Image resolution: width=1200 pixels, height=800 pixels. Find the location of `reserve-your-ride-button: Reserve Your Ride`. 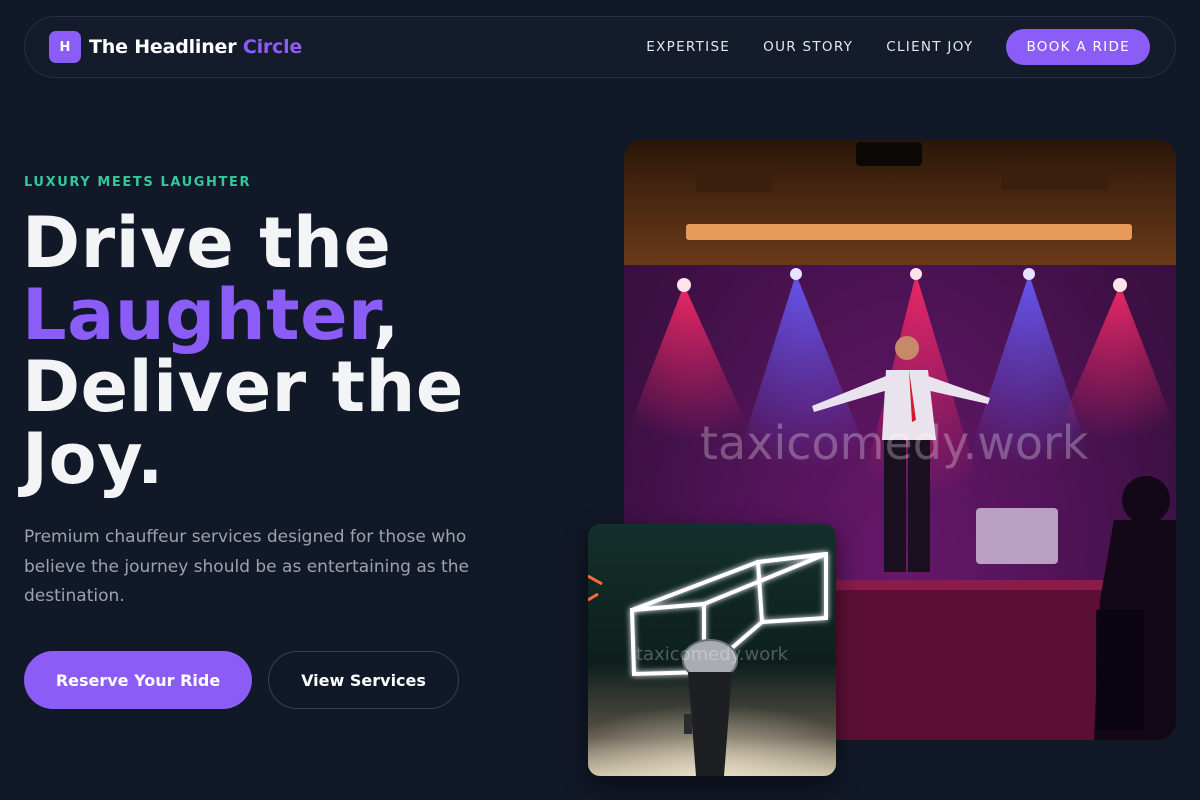

reserve-your-ride-button: Reserve Your Ride is located at coordinates (138, 680).